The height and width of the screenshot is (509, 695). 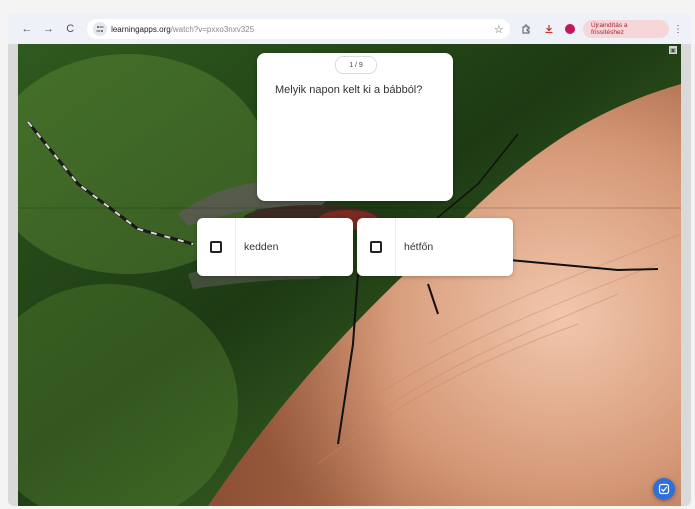 What do you see at coordinates (212, 29) in the screenshot?
I see `url-path: /watch?v=pxxo3nxv325` at bounding box center [212, 29].